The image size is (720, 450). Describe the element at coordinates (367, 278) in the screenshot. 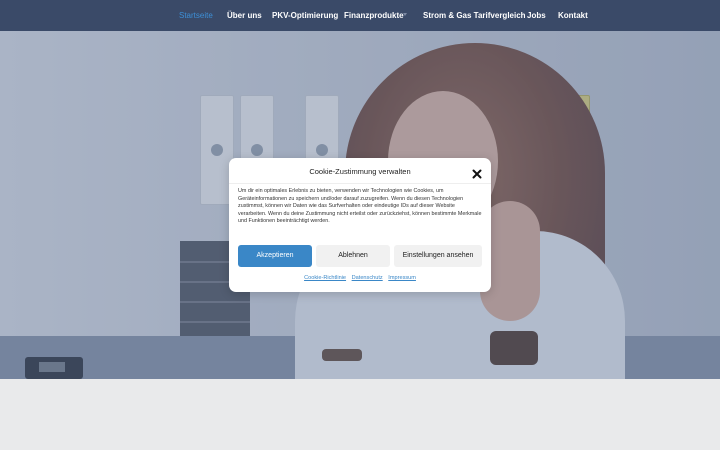

I see `privacy-link: Datenschutz` at that location.